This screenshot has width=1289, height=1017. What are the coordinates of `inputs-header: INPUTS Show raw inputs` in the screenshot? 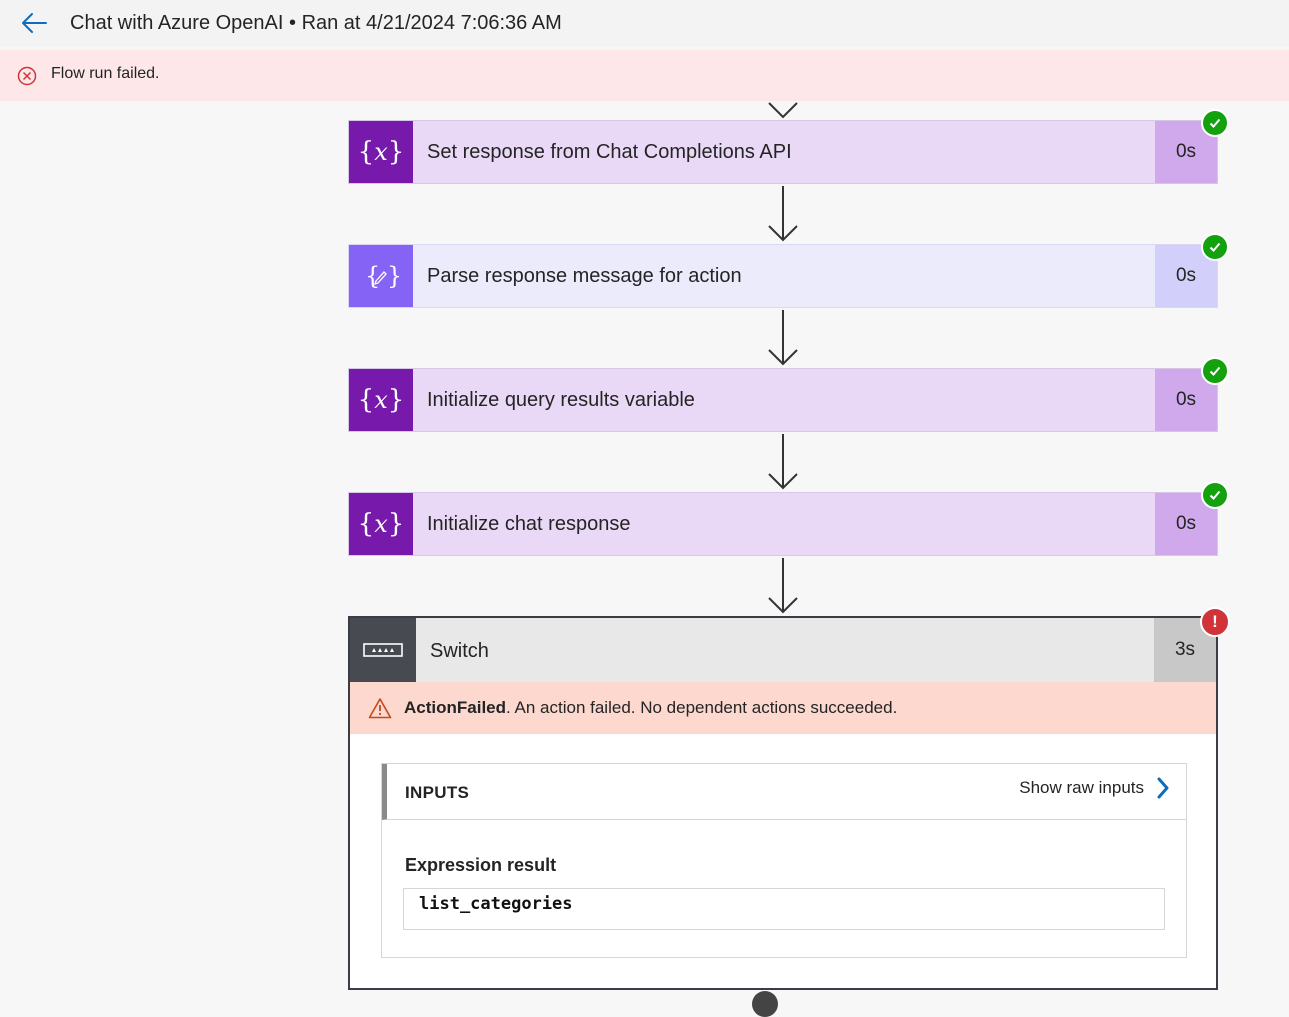 It's located at (784, 792).